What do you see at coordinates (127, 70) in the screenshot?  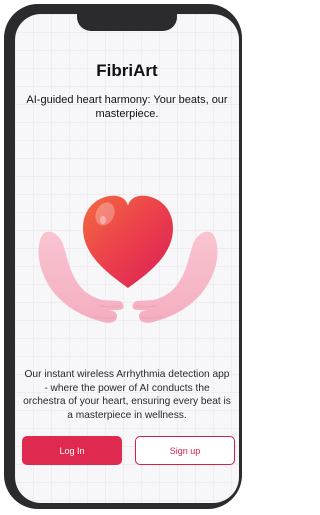 I see `app-title: FibriArt` at bounding box center [127, 70].